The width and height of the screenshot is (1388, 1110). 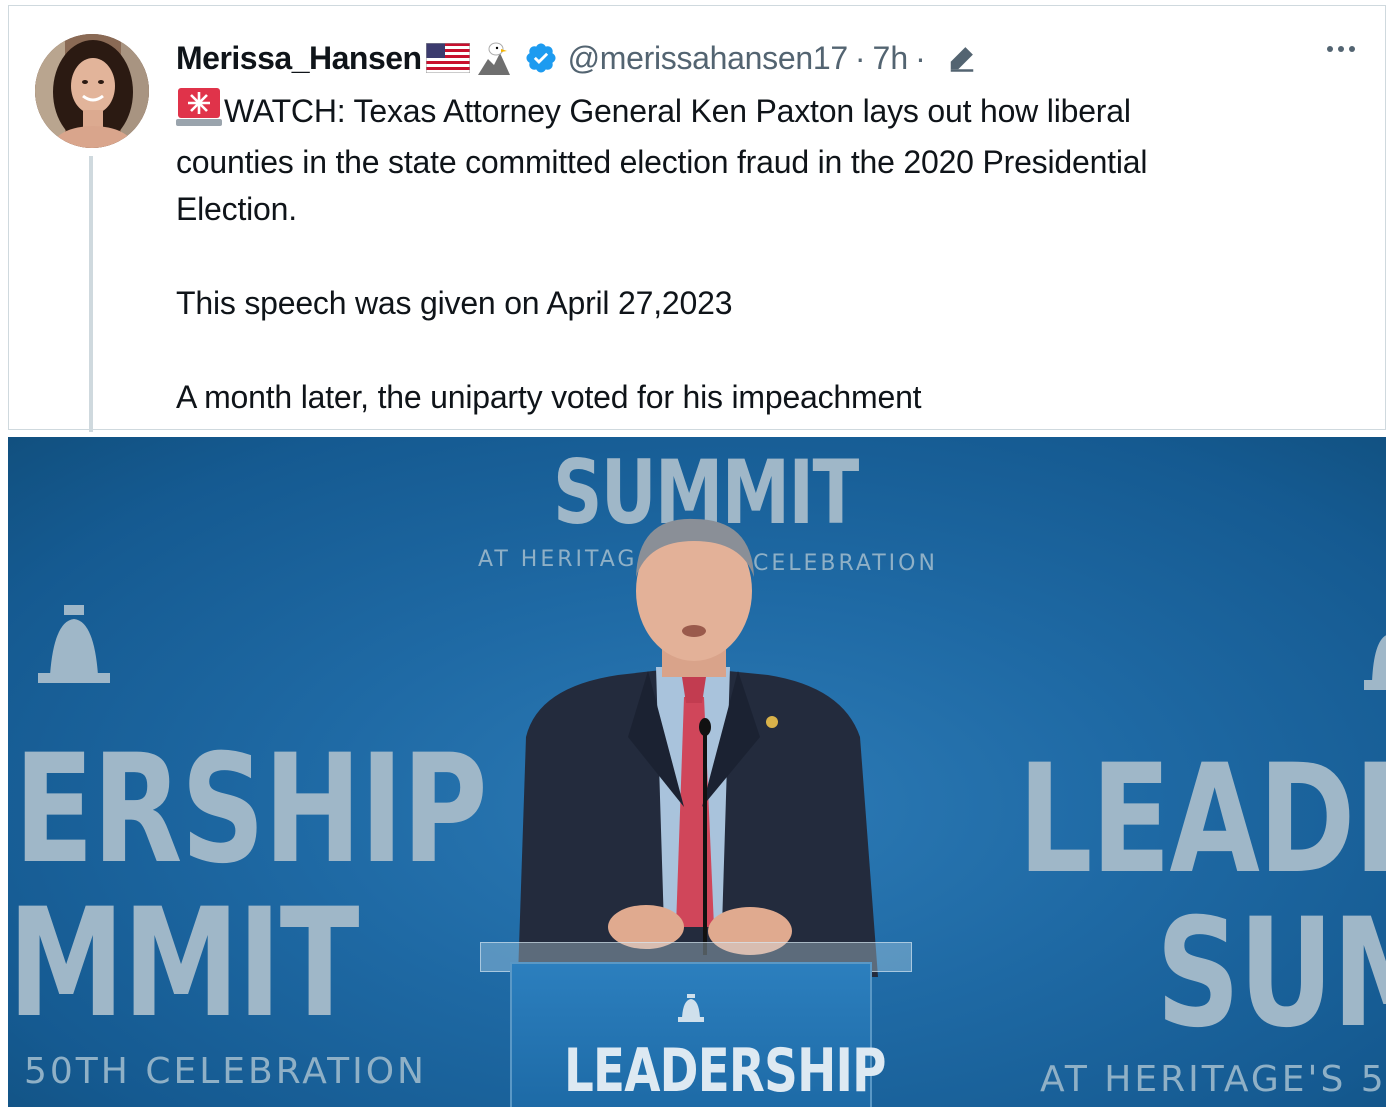 I want to click on siren-emoji, so click(x=199, y=113).